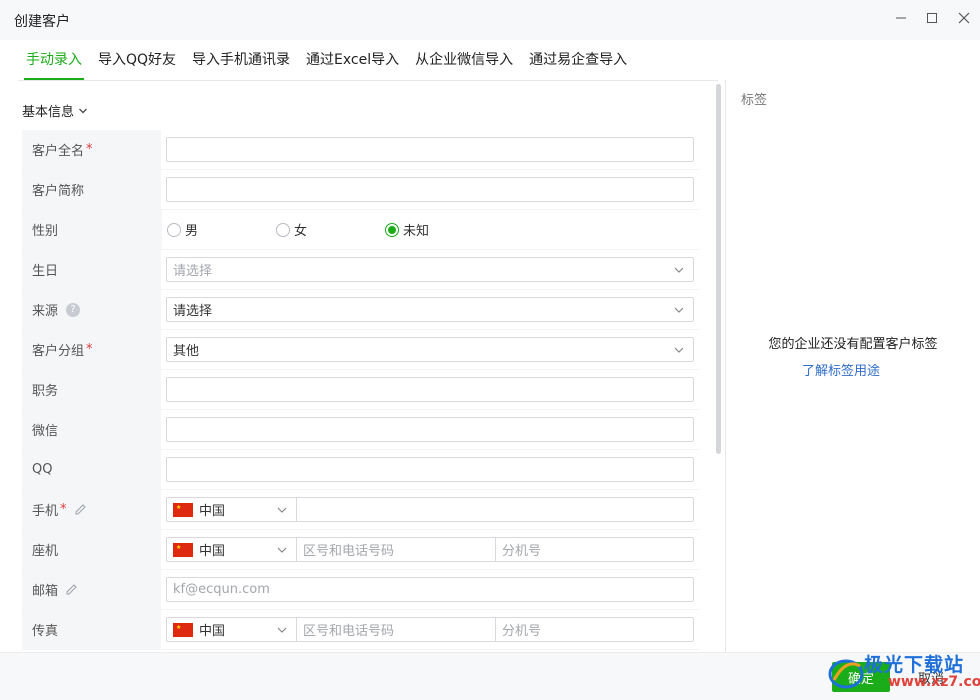 This screenshot has height=700, width=980. I want to click on source-select: 请选择, so click(430, 309).